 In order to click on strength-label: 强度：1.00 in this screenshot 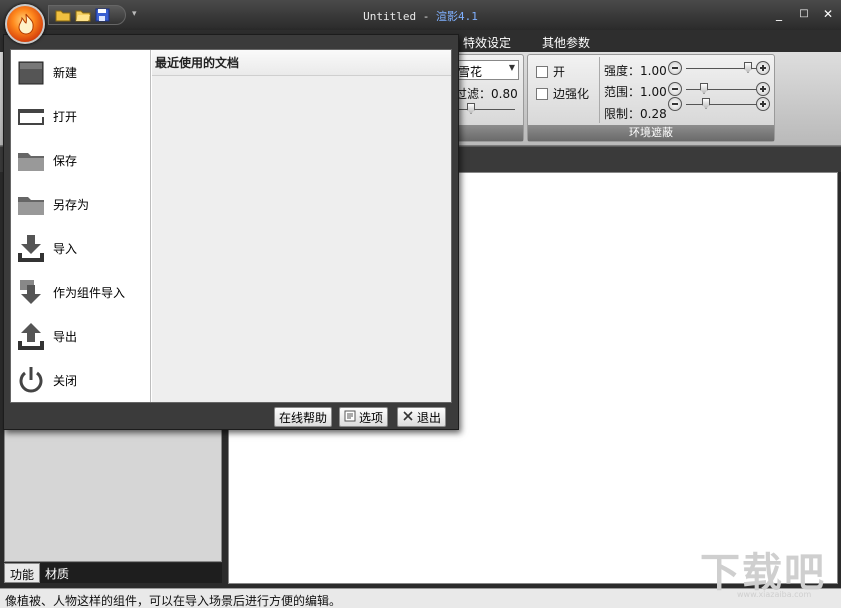, I will do `click(635, 71)`.